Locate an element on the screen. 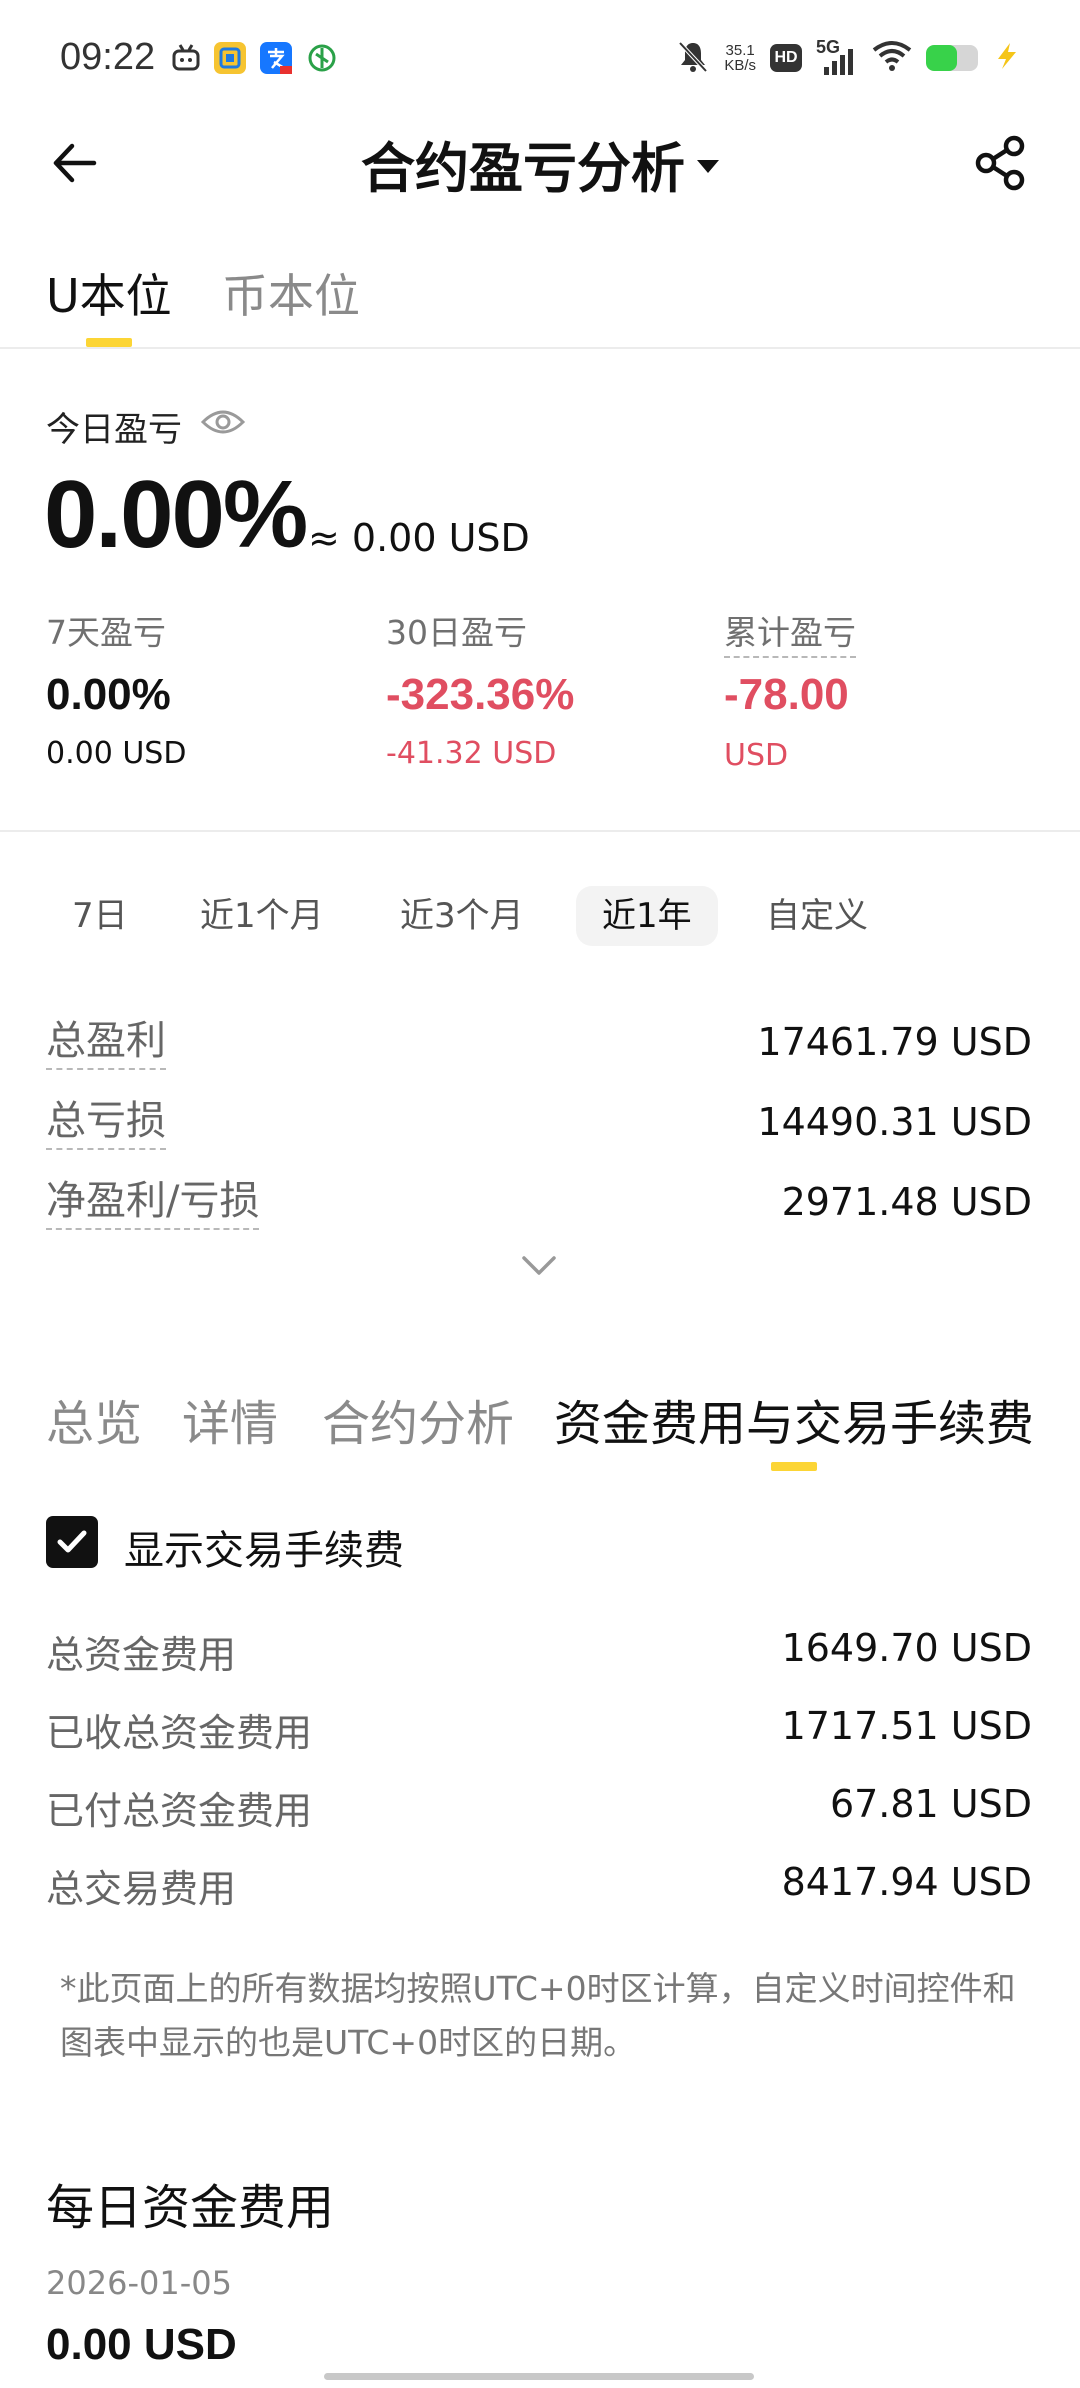  home-indicator is located at coordinates (539, 2376).